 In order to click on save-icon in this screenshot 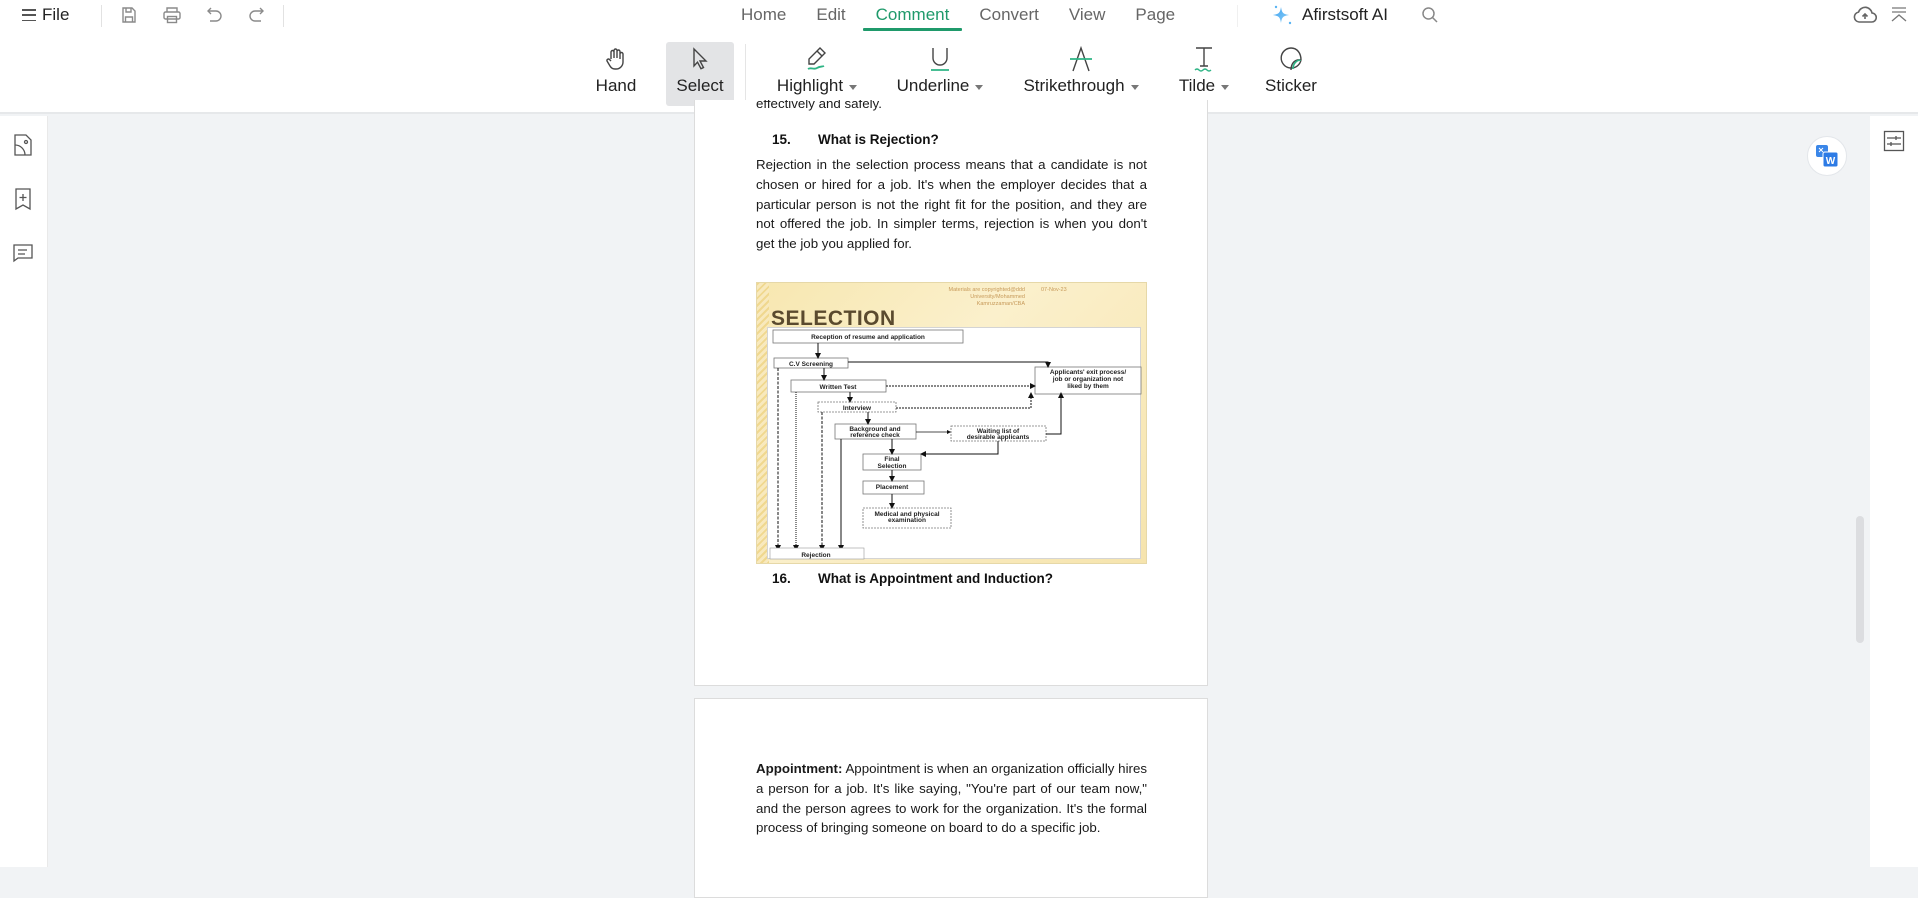, I will do `click(129, 15)`.